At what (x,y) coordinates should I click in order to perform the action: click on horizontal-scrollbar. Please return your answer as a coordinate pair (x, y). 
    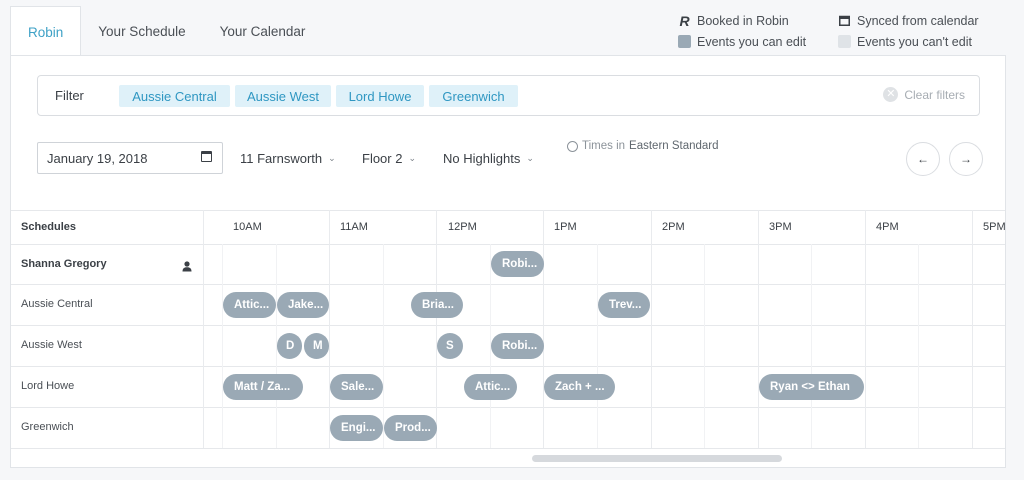
    Looking at the image, I should click on (657, 458).